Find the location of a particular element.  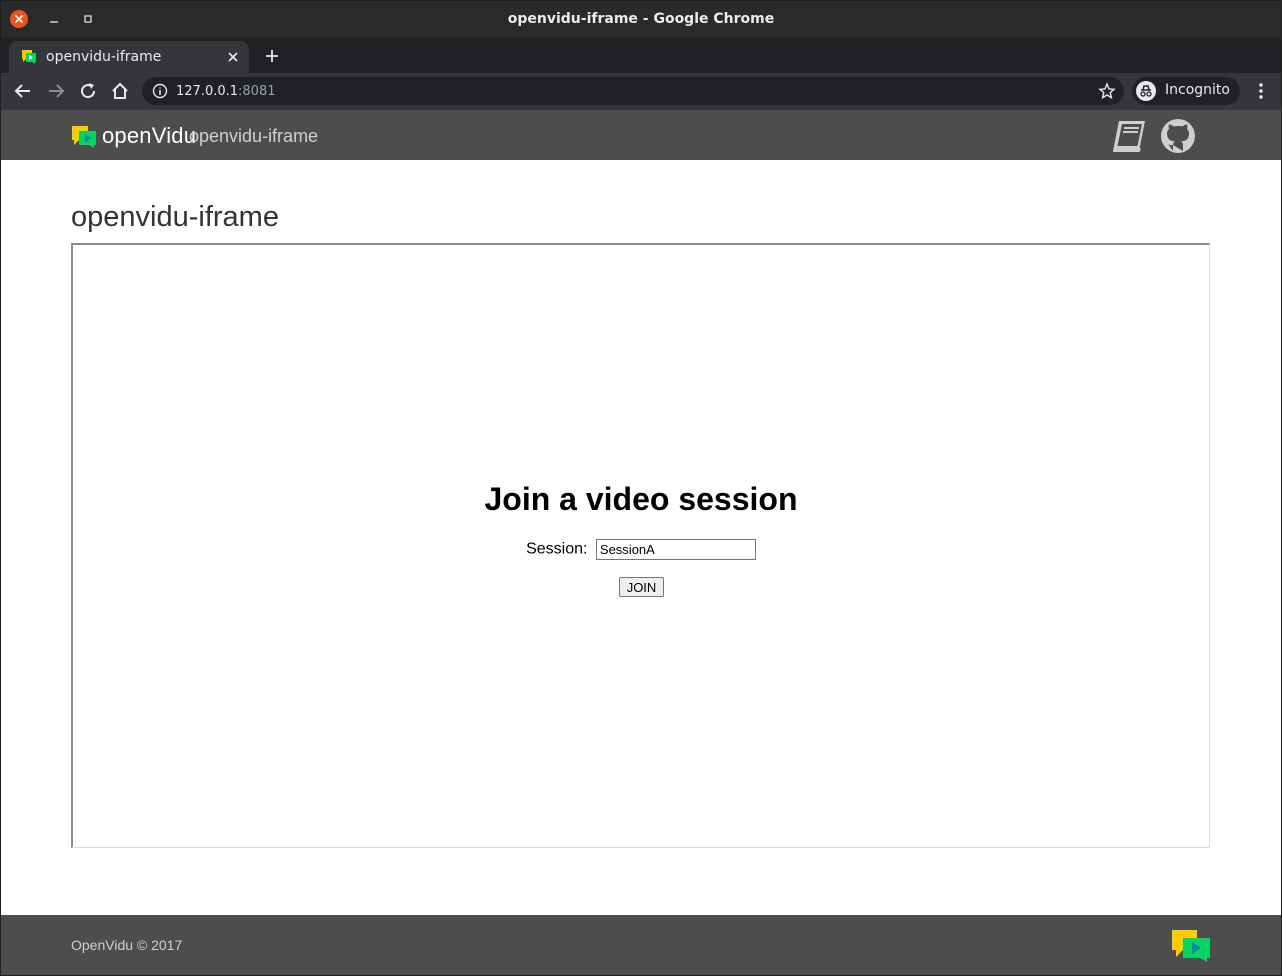

join-button: JOIN is located at coordinates (641, 587).